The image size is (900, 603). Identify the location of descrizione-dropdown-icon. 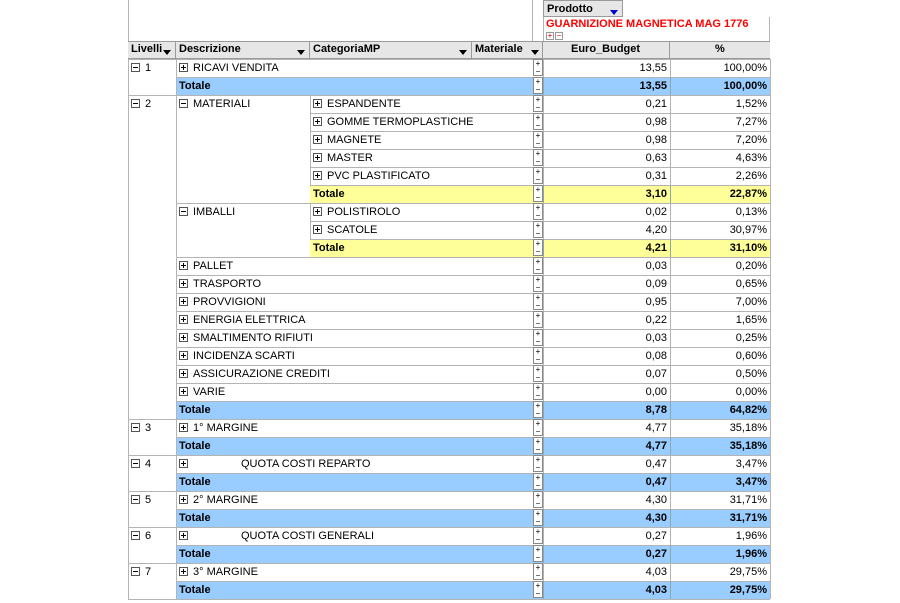
(301, 52).